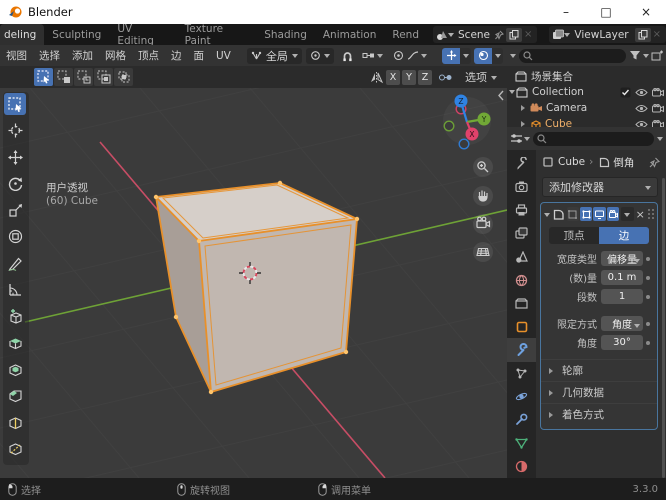 This screenshot has width=666, height=500. What do you see at coordinates (274, 55) in the screenshot?
I see `transform-orientation-dropdown: 全局` at bounding box center [274, 55].